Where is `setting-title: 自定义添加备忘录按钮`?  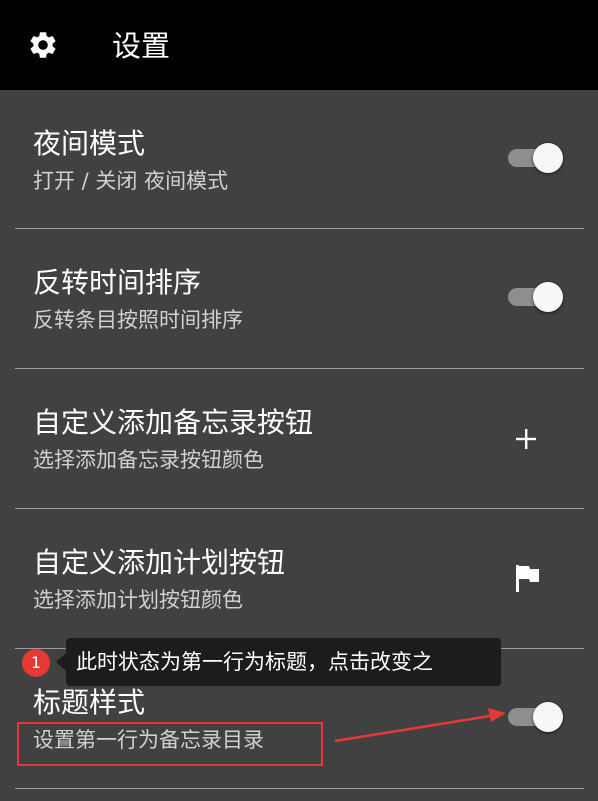 setting-title: 自定义添加备忘录按钮 is located at coordinates (173, 422).